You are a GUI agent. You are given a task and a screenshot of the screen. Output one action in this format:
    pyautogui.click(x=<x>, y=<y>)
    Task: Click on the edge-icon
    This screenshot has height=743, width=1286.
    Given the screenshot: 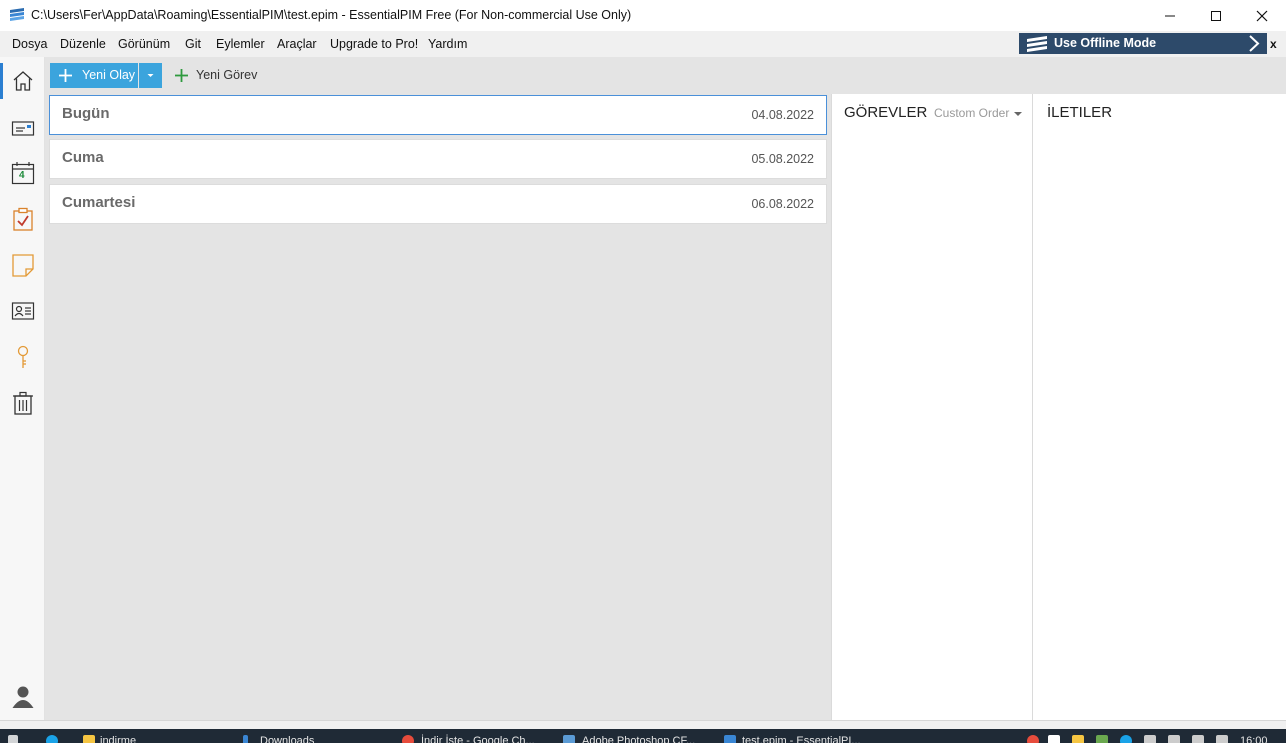 What is the action you would take?
    pyautogui.click(x=52, y=739)
    